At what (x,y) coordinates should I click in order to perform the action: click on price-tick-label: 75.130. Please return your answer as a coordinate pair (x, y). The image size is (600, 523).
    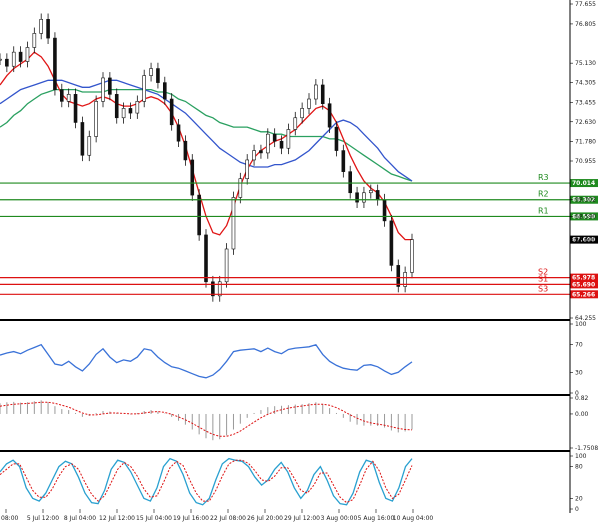
    Looking at the image, I should click on (585, 63).